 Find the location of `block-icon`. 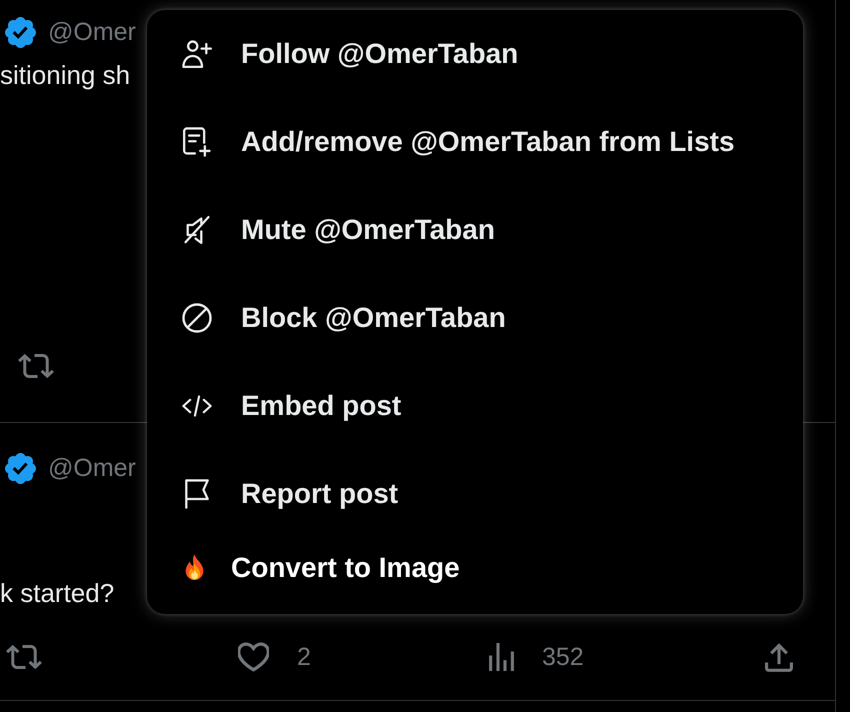

block-icon is located at coordinates (197, 318).